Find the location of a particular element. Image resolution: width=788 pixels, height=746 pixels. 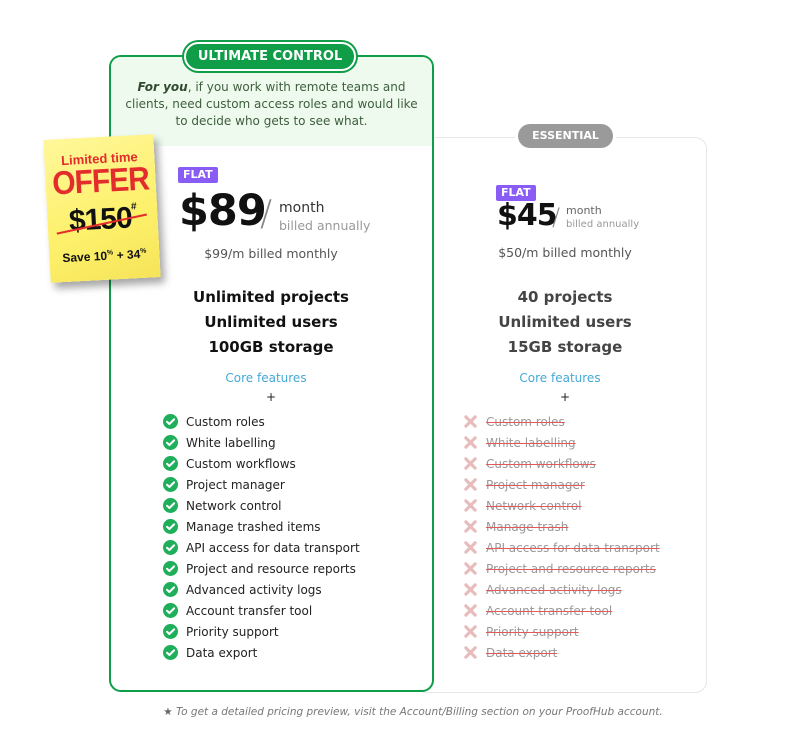

feature-label: White labelling is located at coordinates (531, 442).